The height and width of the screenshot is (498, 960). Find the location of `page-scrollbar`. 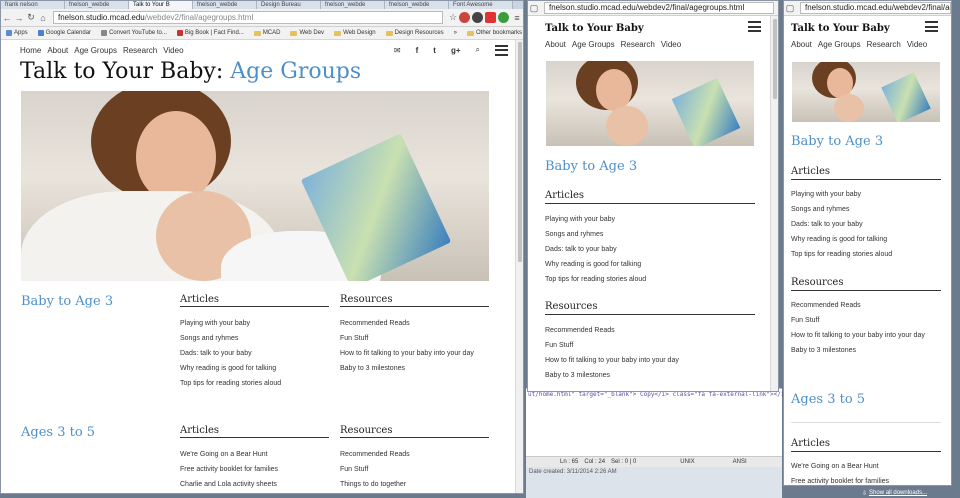

page-scrollbar is located at coordinates (519, 266).